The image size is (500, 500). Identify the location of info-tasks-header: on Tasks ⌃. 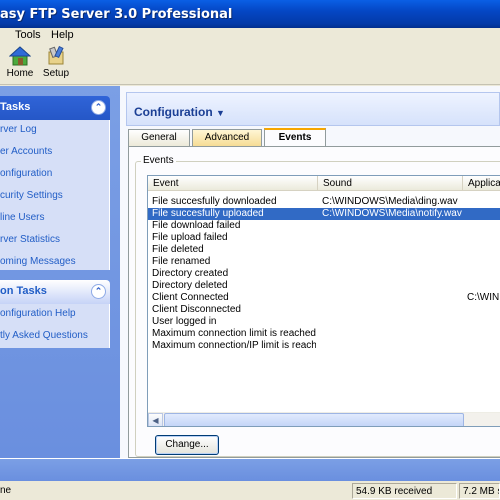
(55, 292).